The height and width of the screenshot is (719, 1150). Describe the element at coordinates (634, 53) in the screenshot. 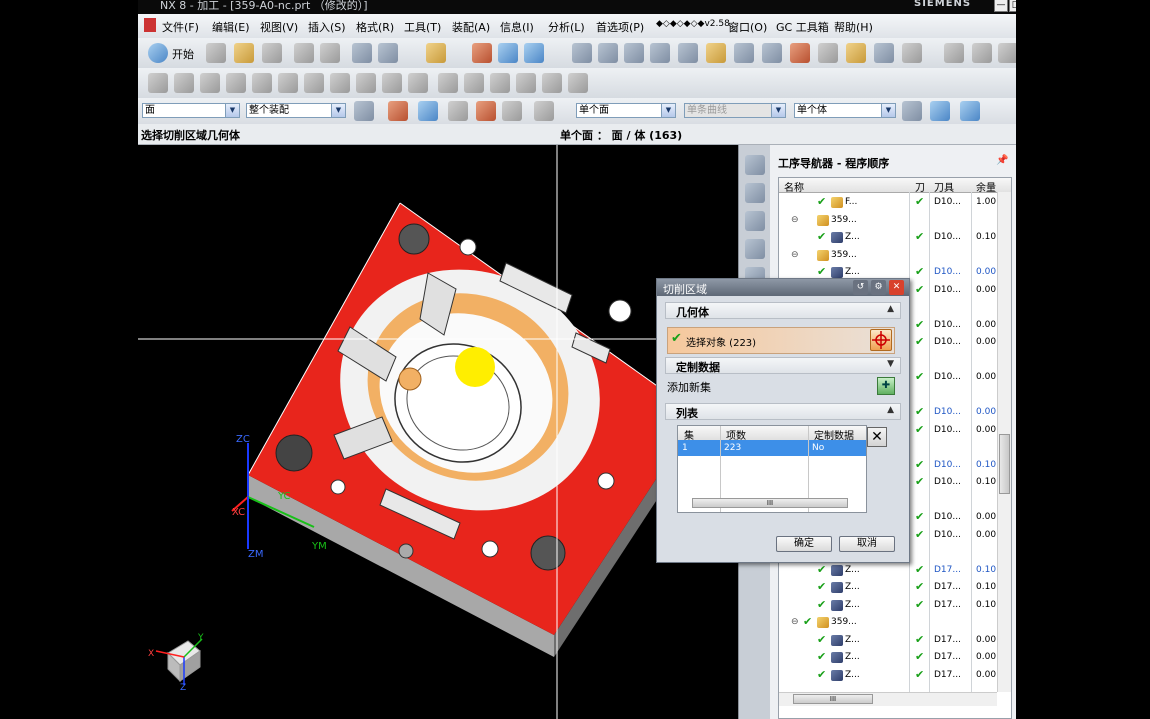

I see `create-geometry-icon` at that location.